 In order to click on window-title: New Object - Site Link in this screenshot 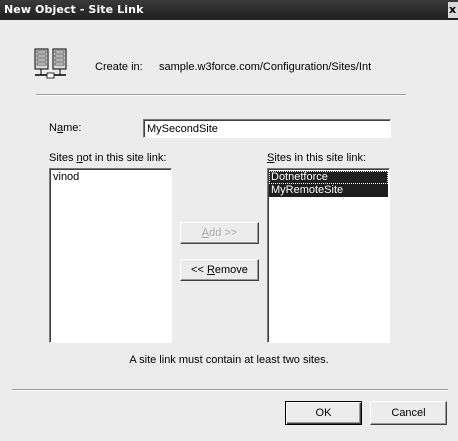, I will do `click(74, 9)`.